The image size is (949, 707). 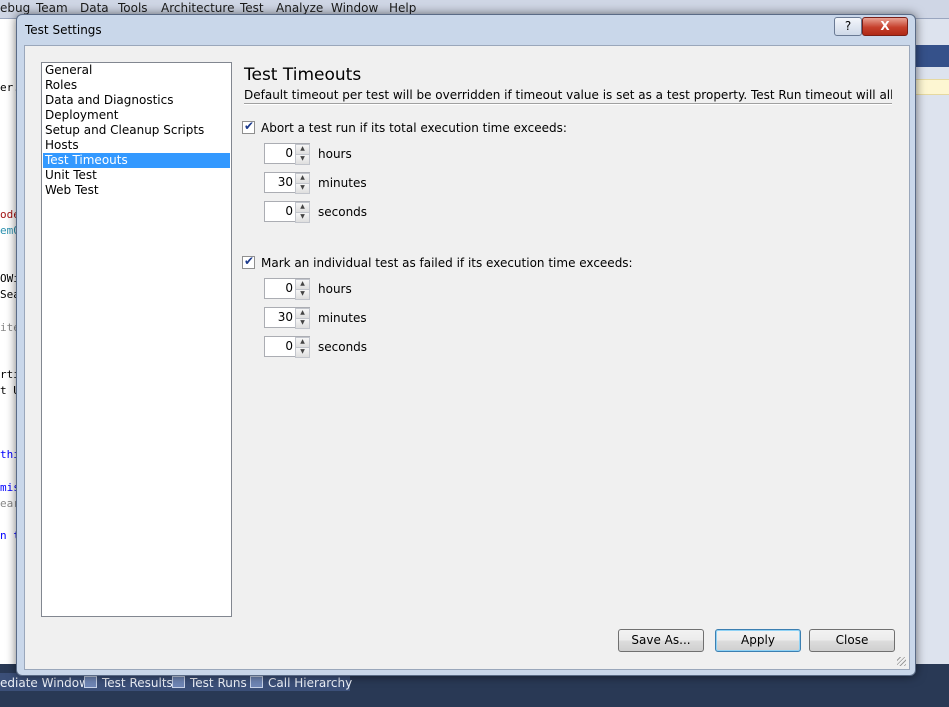 I want to click on tab-test-results: Test Results, so click(x=128, y=683).